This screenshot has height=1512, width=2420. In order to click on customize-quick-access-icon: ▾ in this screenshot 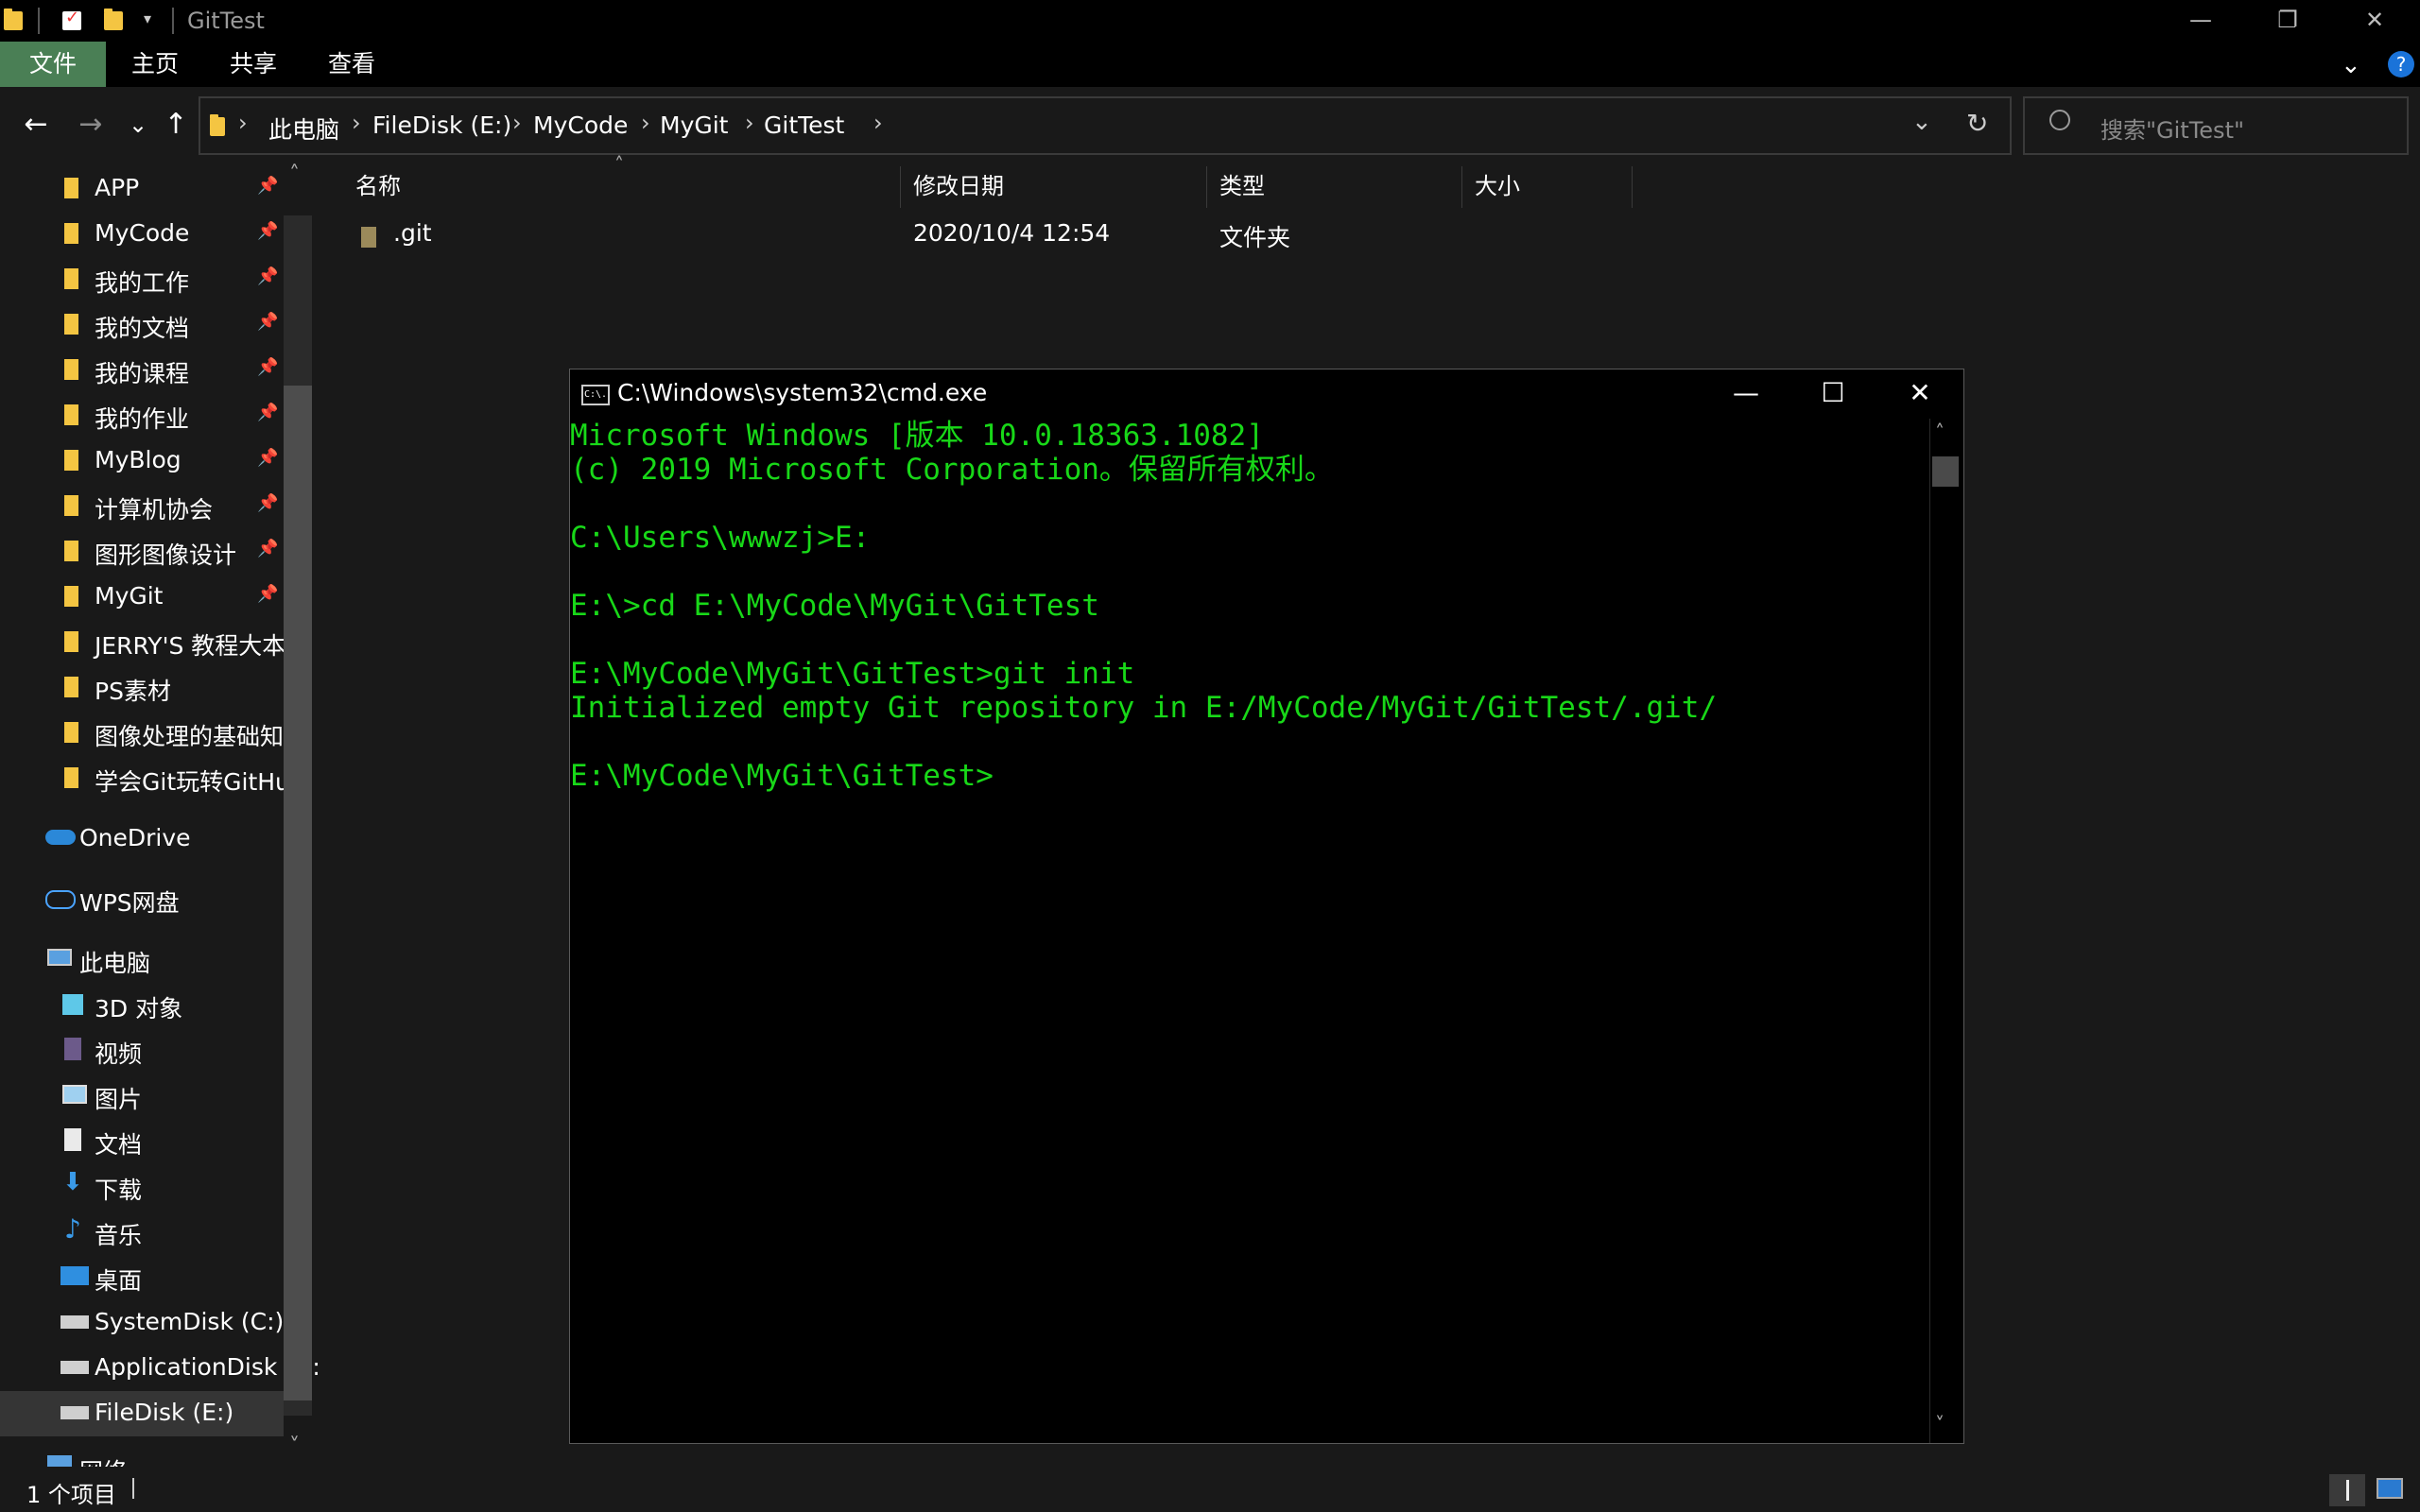, I will do `click(147, 18)`.